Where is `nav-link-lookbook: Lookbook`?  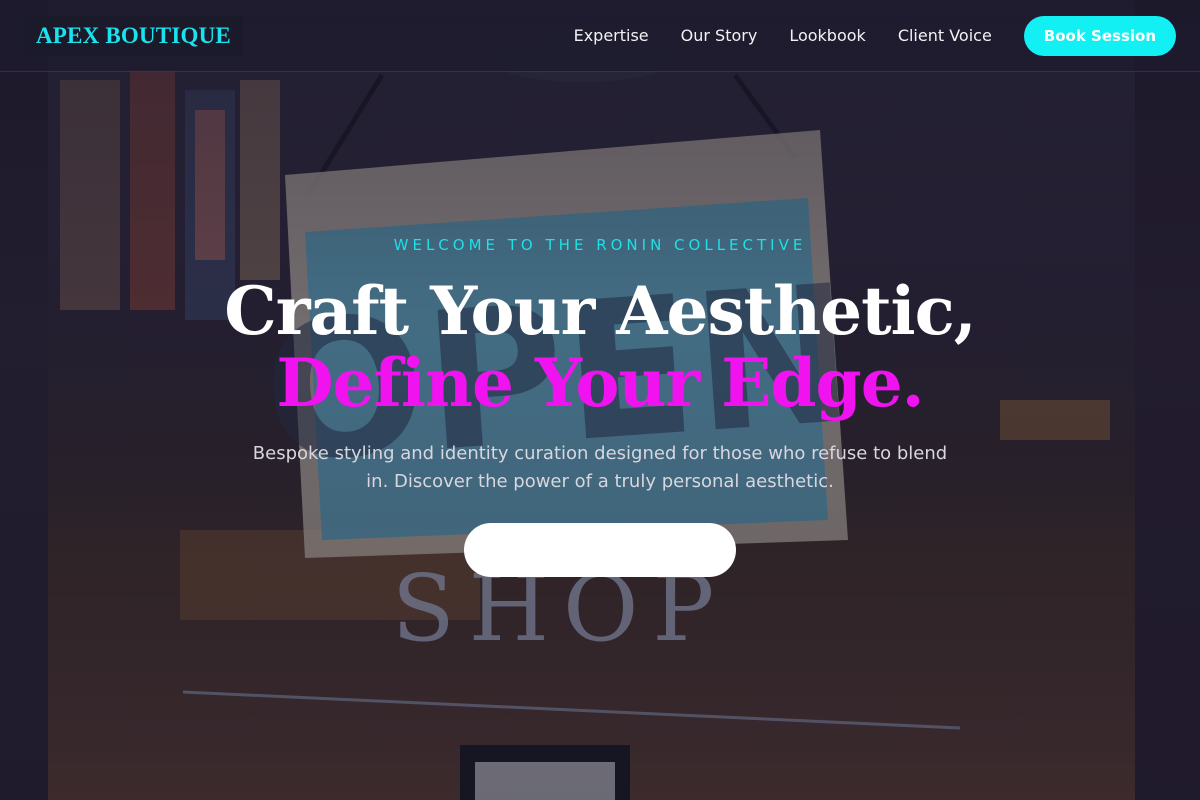 nav-link-lookbook: Lookbook is located at coordinates (827, 35).